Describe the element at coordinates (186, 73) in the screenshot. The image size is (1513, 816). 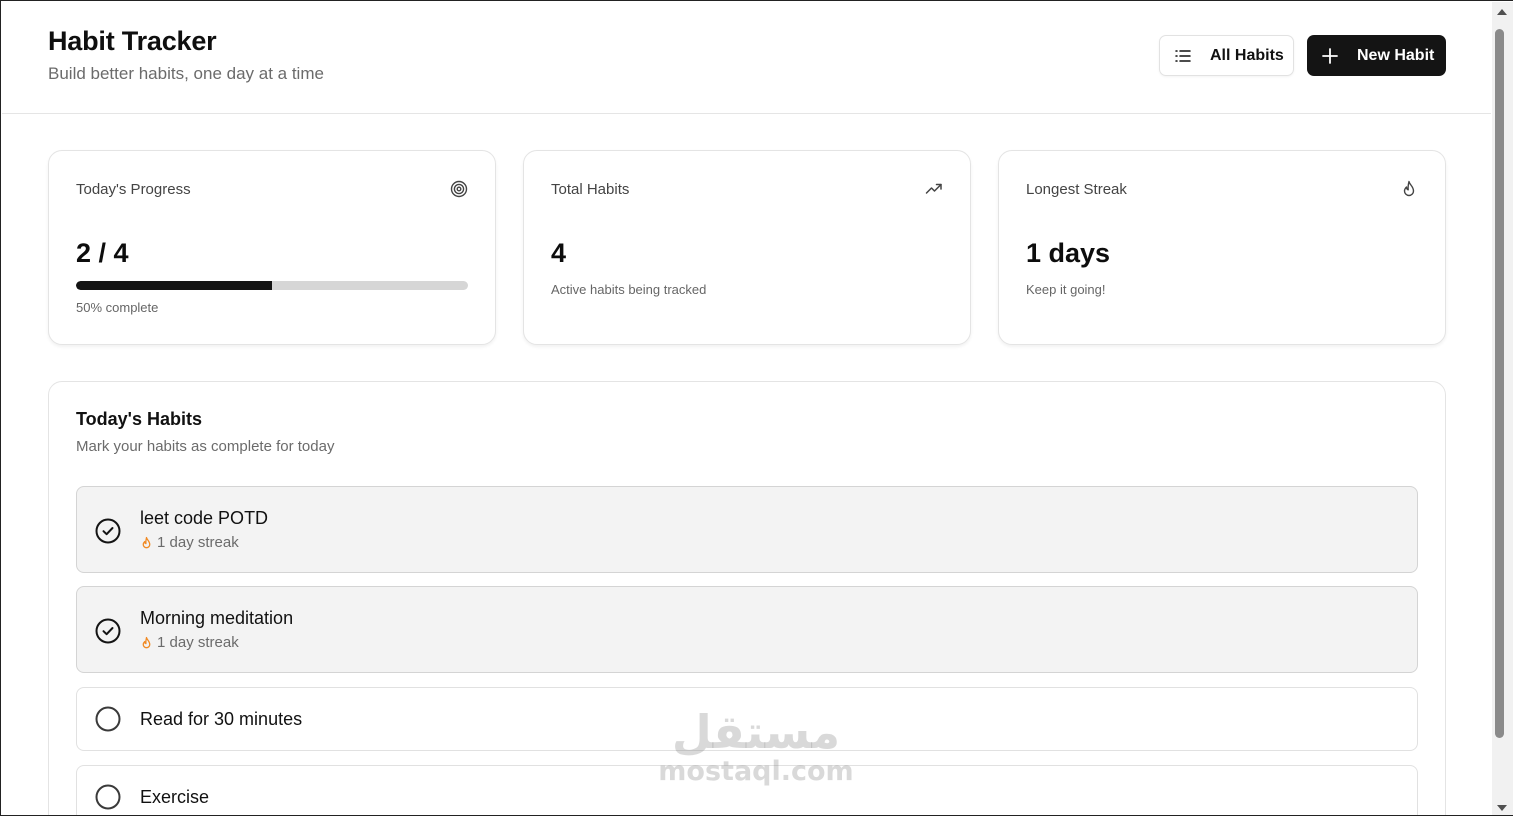
I see `app-subtitle: Build better habits, one day at a time` at that location.